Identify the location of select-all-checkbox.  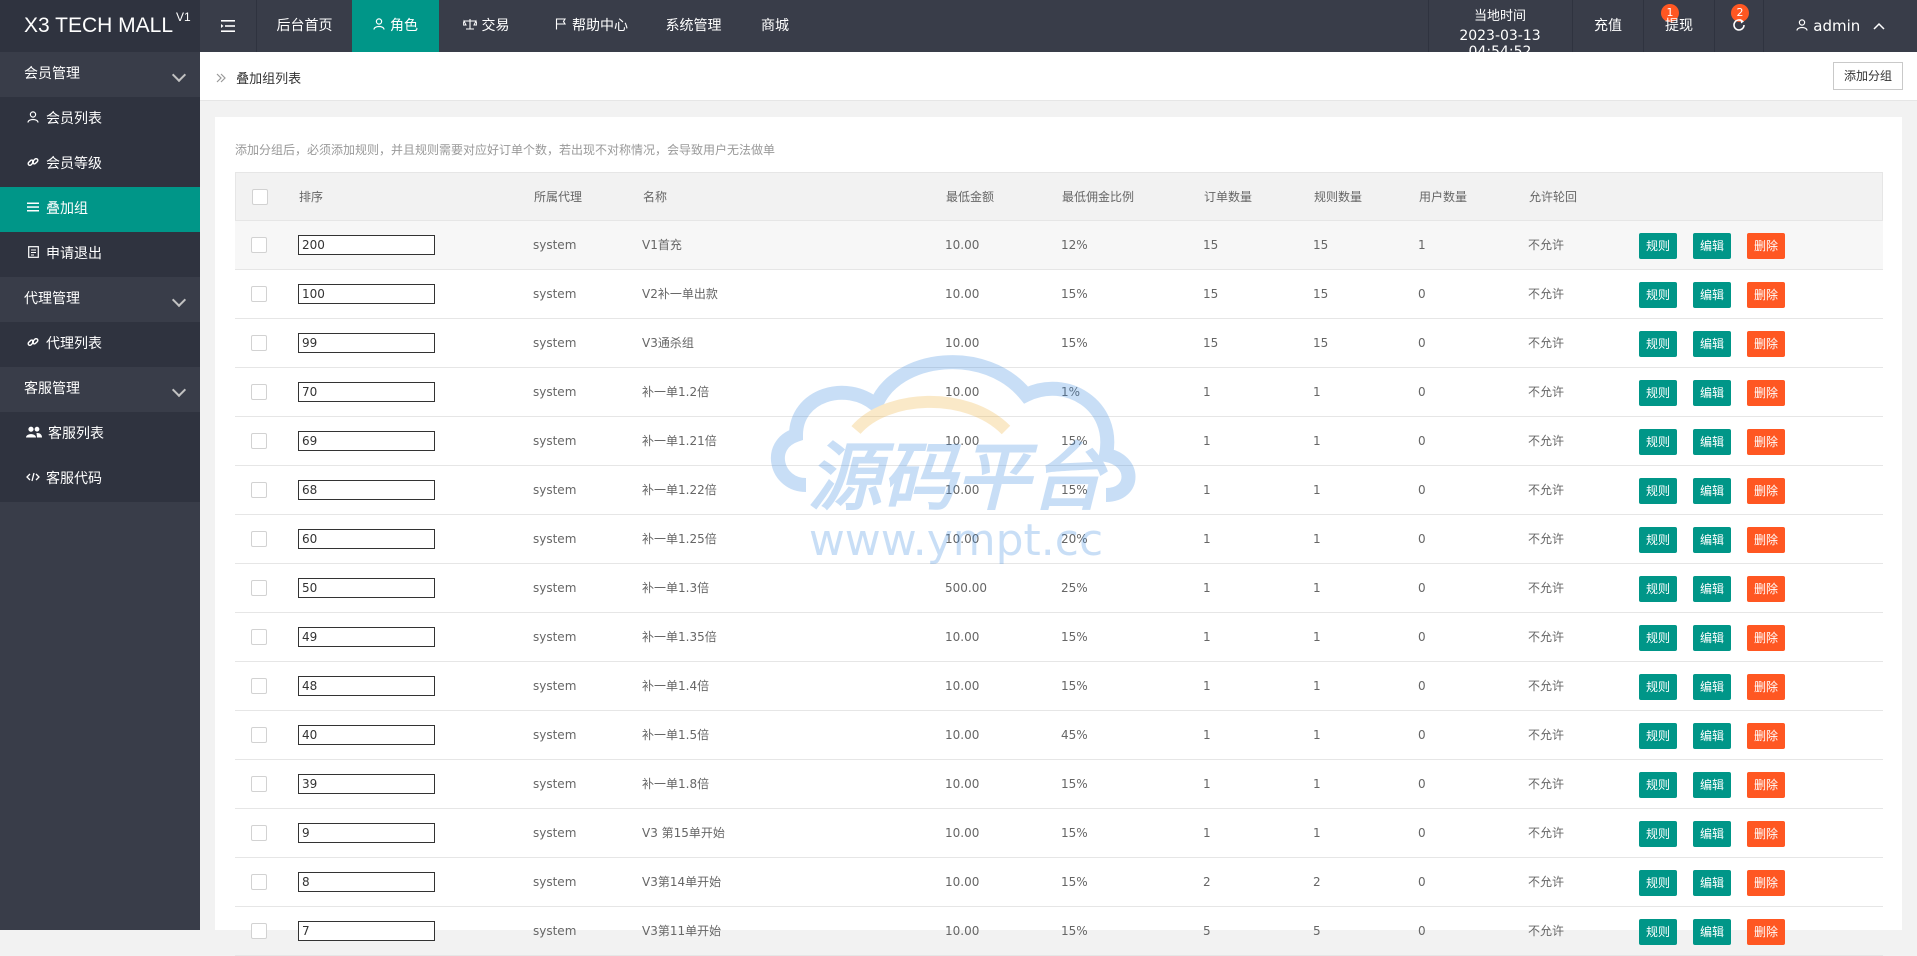
(260, 197).